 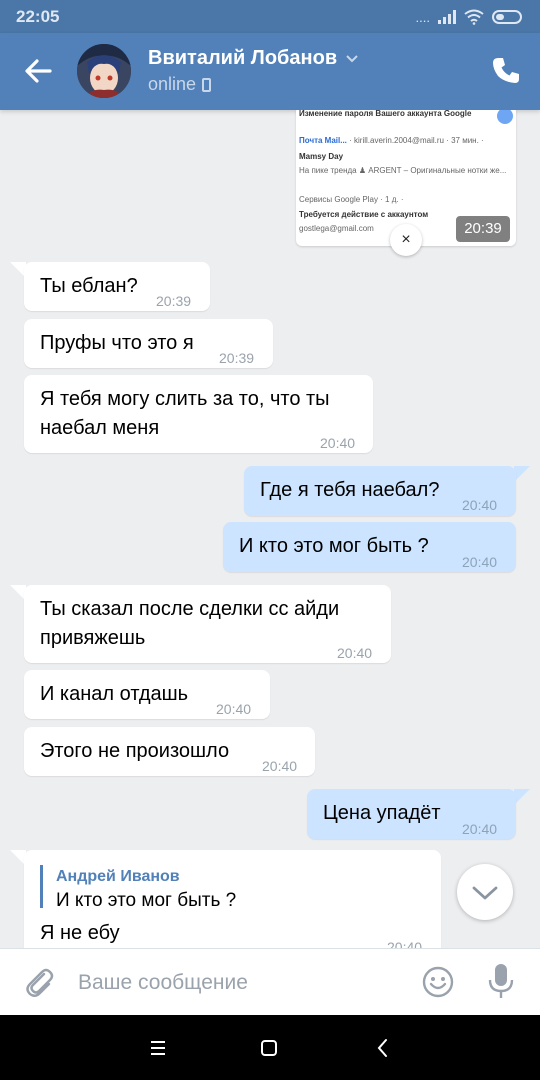 What do you see at coordinates (117, 343) in the screenshot?
I see `message-text: Пруфы что это я` at bounding box center [117, 343].